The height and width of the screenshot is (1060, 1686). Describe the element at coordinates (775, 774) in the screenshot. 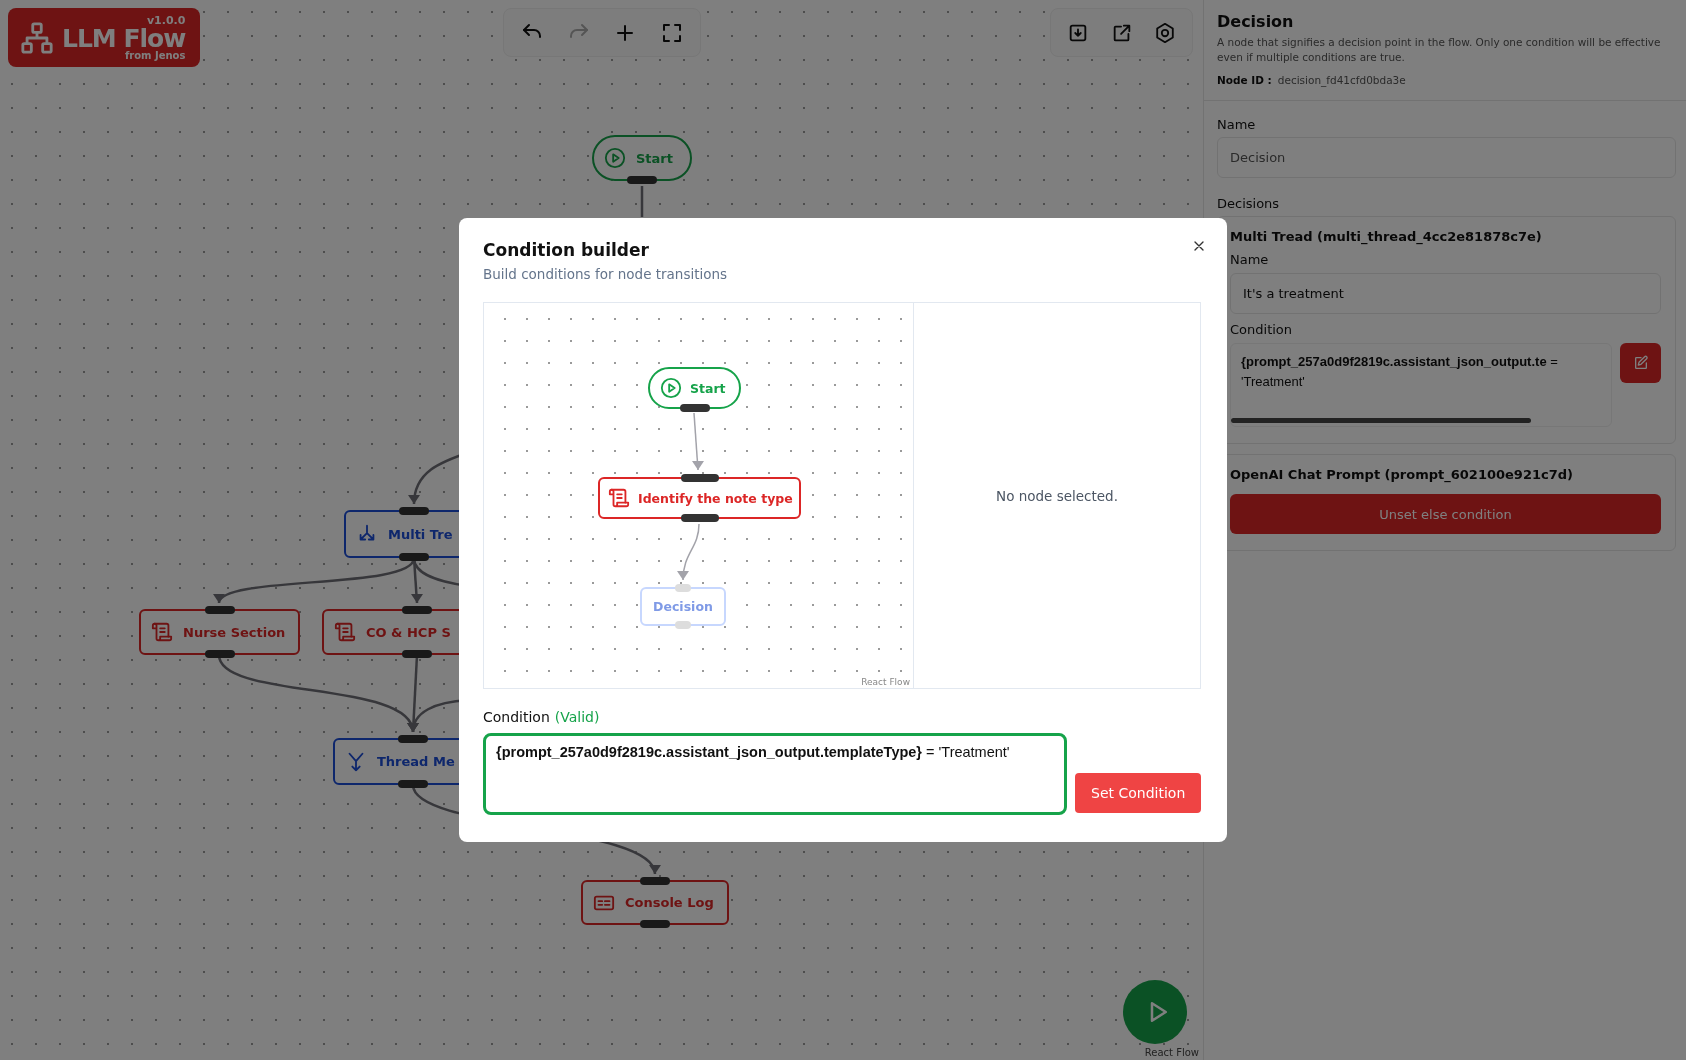

I see `condition-field: {prompt_257a0d9f2819c.assistant_json_output.templateType} = 'Treatment'` at that location.